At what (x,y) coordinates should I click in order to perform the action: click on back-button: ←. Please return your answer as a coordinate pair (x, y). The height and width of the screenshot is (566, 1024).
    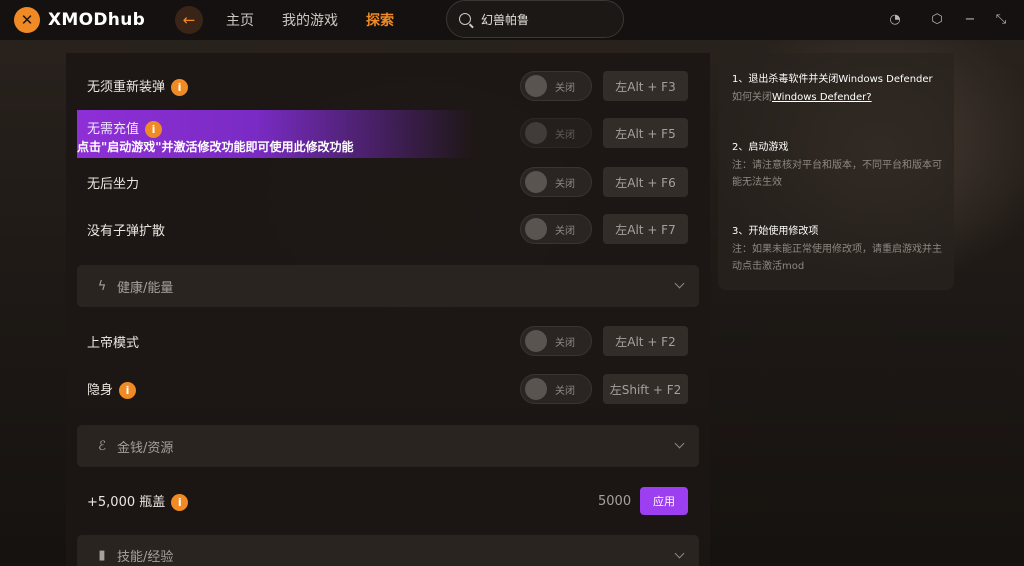
    Looking at the image, I should click on (189, 20).